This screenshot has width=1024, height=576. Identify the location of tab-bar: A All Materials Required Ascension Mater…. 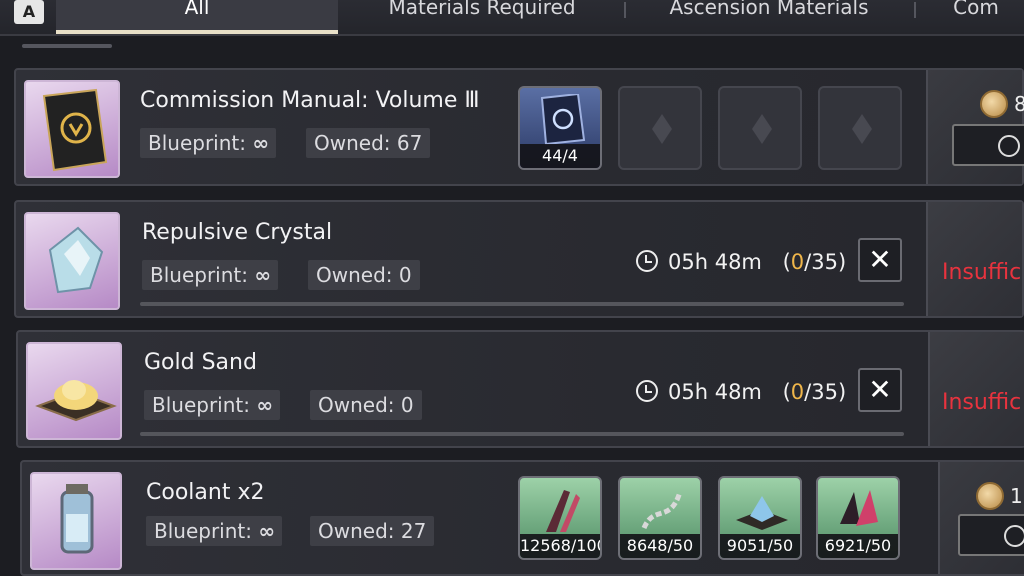
(512, 18).